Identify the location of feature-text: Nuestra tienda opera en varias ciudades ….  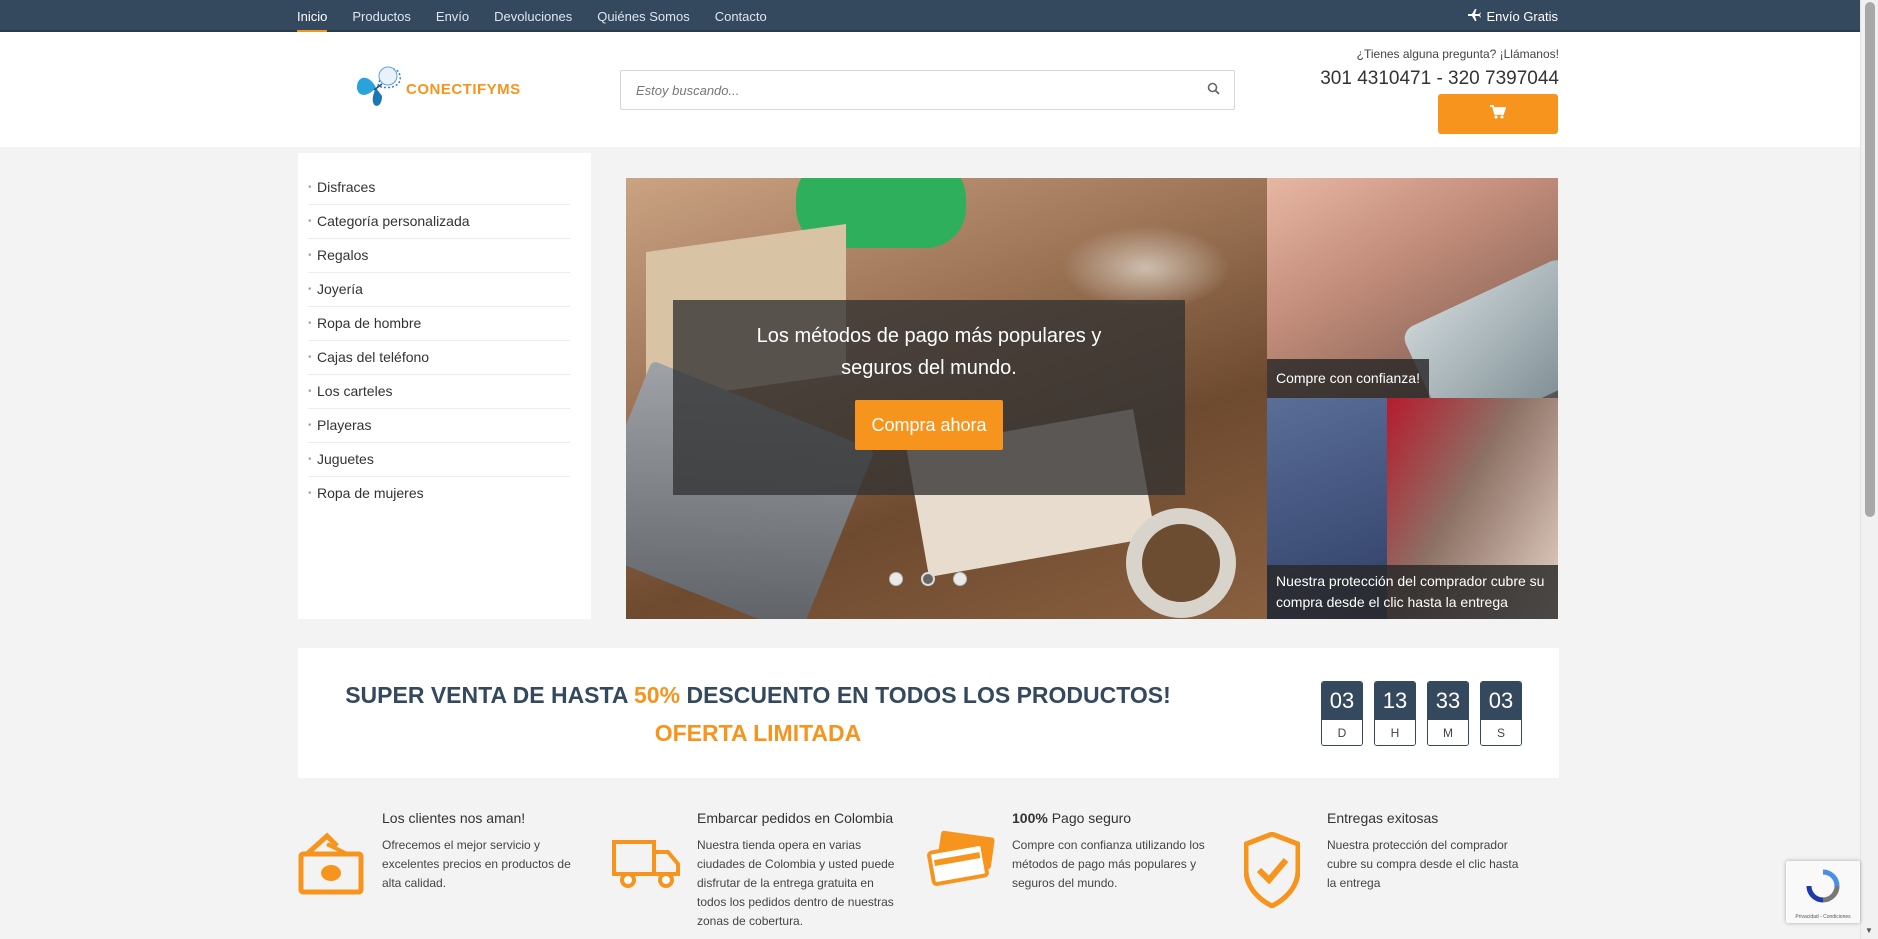
(796, 883).